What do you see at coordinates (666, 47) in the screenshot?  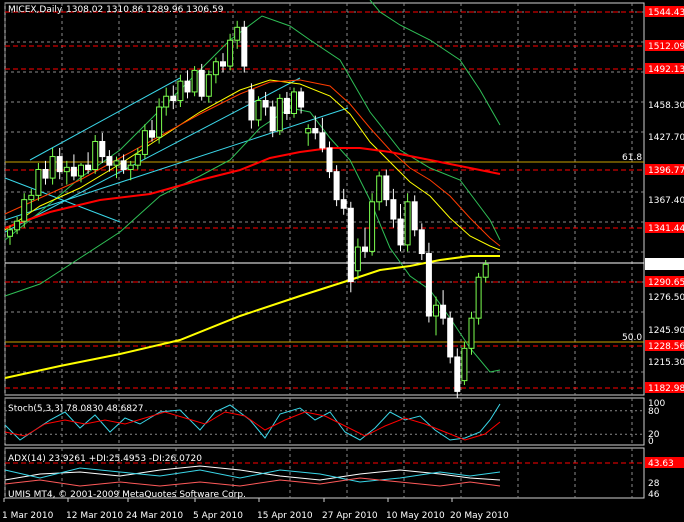 I see `level-tag-label: 1512.09` at bounding box center [666, 47].